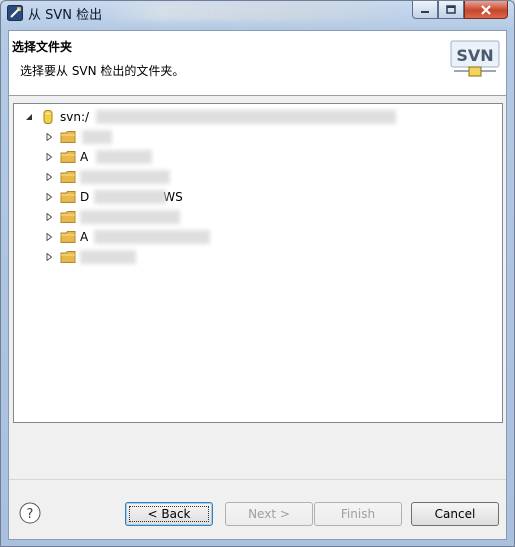  I want to click on close-icon, so click(486, 9).